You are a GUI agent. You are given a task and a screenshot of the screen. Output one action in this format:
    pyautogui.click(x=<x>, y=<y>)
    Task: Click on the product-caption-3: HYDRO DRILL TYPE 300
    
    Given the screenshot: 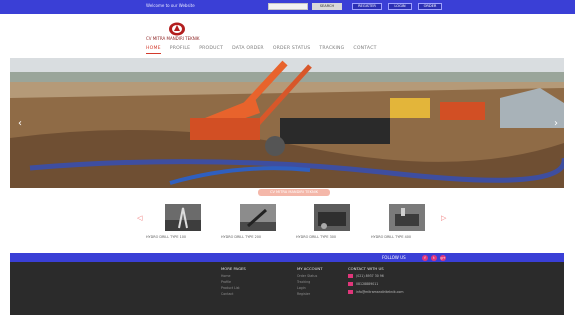 What is the action you would take?
    pyautogui.click(x=316, y=237)
    